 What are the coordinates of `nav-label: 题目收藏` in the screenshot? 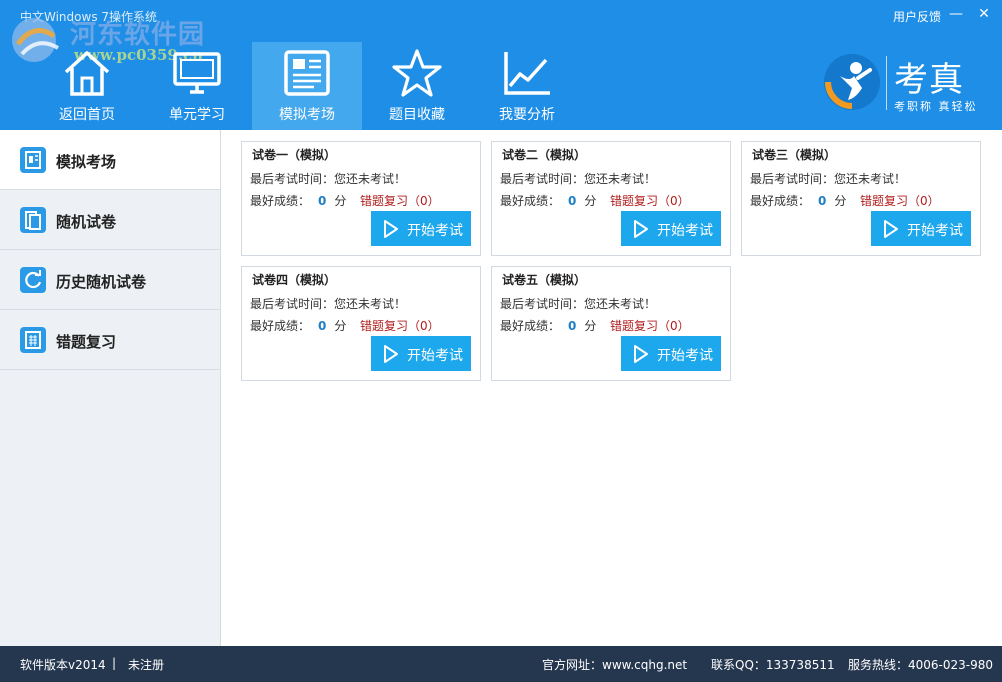 It's located at (417, 115).